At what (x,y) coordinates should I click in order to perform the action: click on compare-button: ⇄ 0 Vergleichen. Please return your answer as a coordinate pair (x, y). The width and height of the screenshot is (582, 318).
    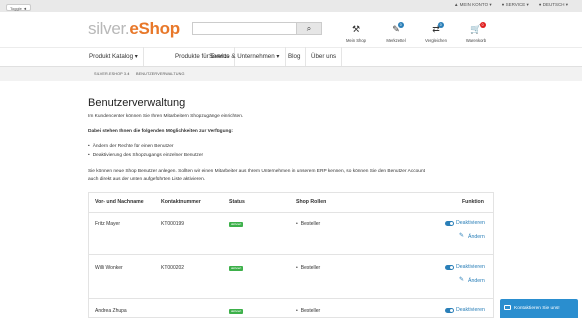
    Looking at the image, I should click on (436, 31).